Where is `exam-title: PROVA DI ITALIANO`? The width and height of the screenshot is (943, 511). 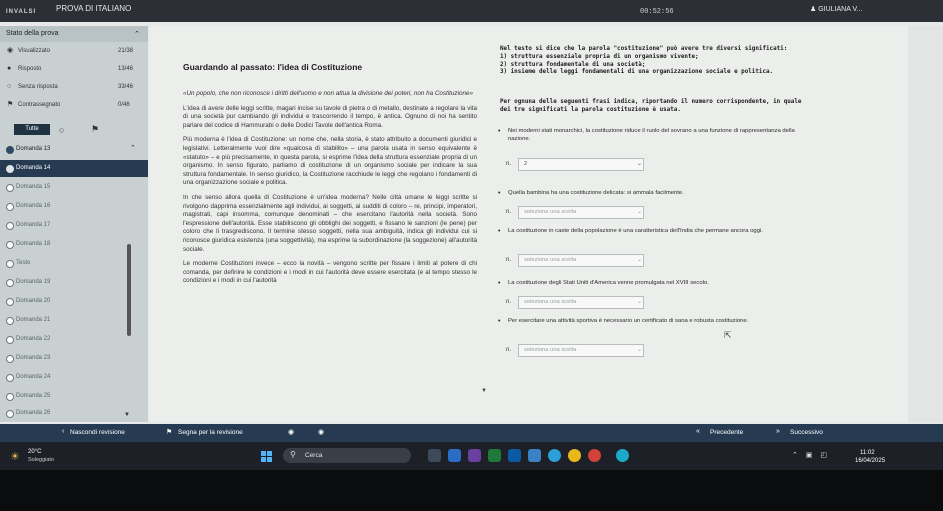
exam-title: PROVA DI ITALIANO is located at coordinates (94, 8).